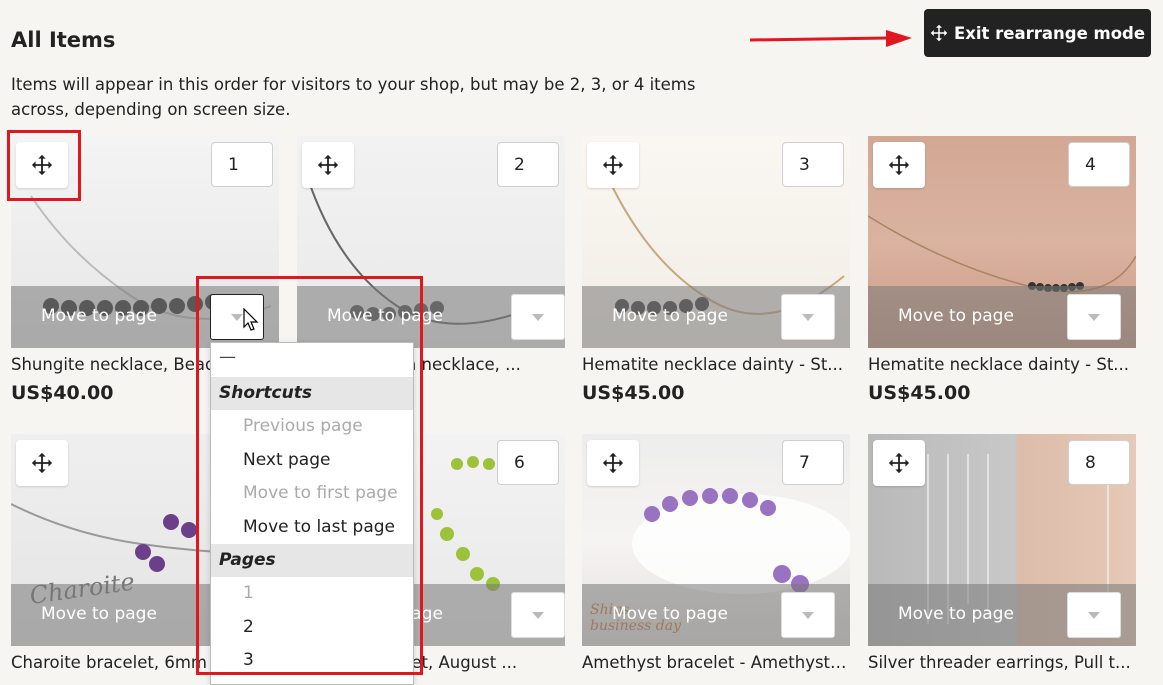 This screenshot has height=685, width=1163. I want to click on position-input: 2, so click(528, 164).